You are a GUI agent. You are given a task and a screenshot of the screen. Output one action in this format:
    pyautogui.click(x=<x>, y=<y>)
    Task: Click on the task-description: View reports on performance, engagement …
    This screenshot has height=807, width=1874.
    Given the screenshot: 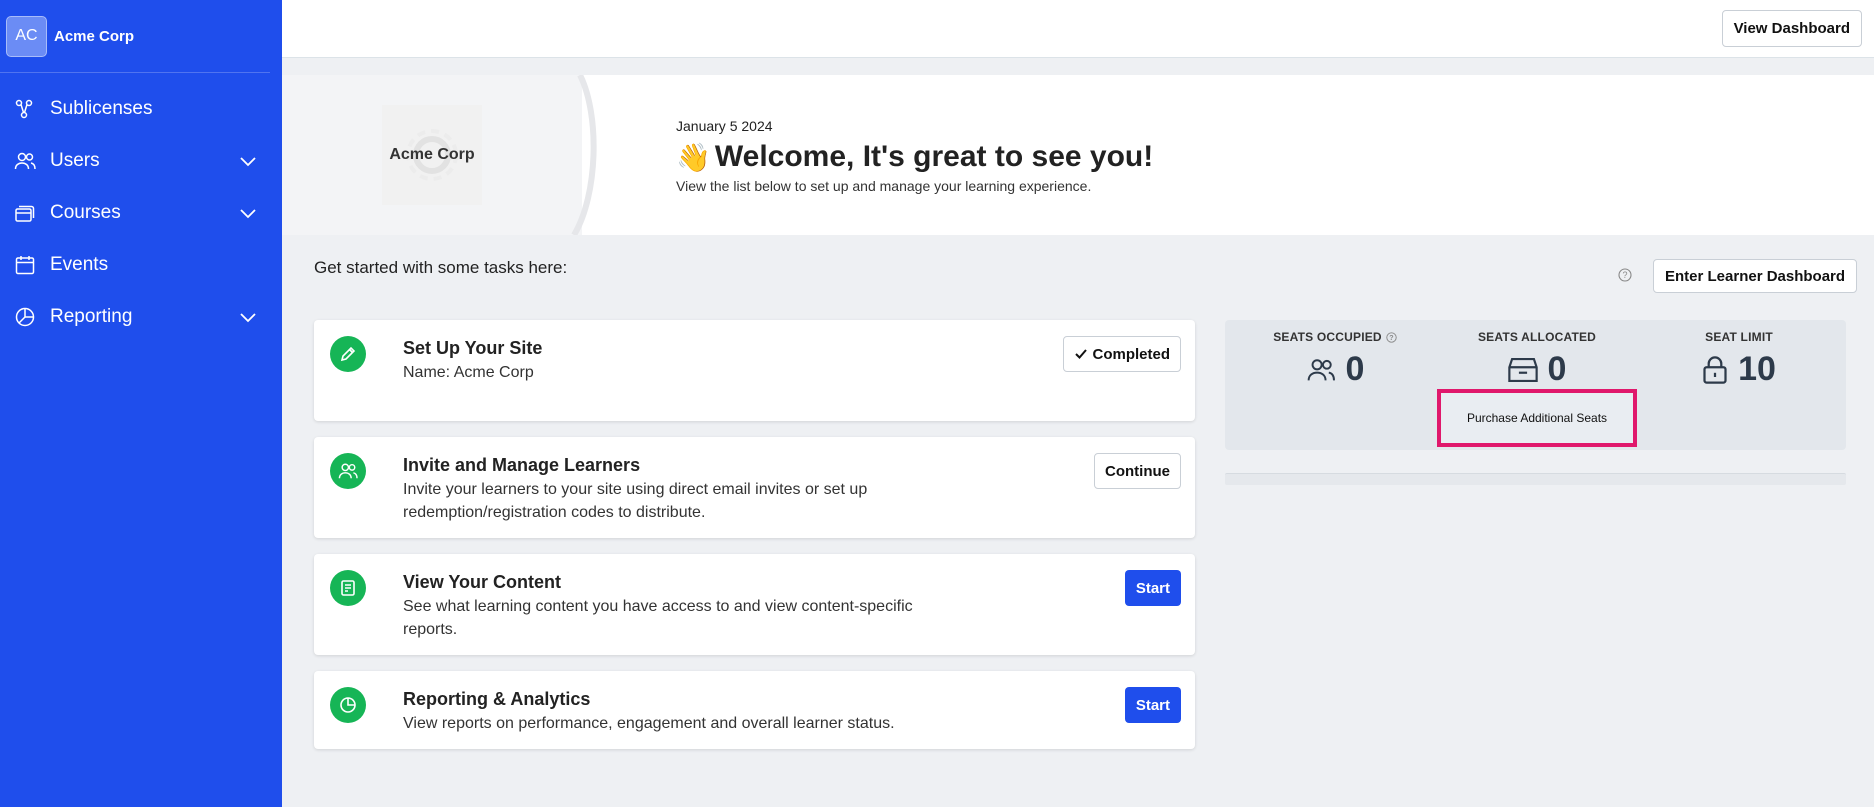 What is the action you would take?
    pyautogui.click(x=649, y=723)
    